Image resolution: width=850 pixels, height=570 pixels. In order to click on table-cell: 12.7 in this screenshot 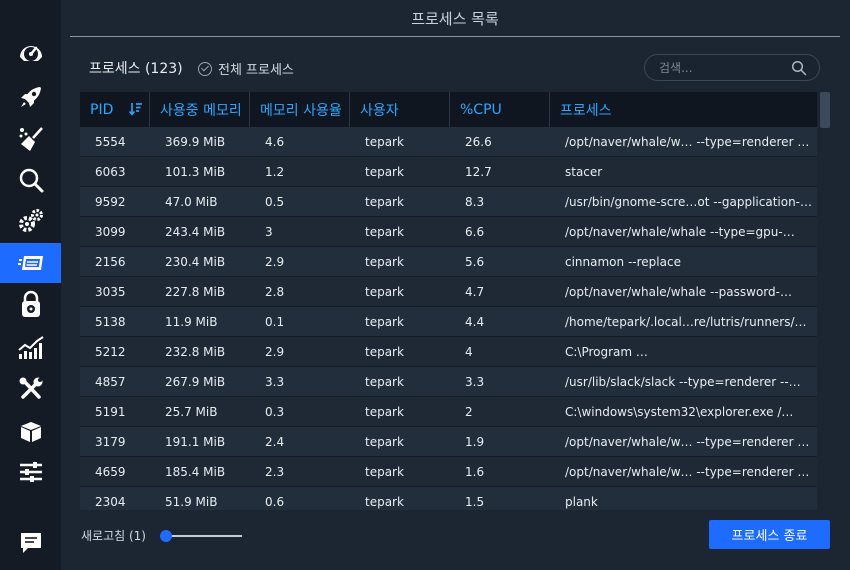, I will do `click(478, 172)`.